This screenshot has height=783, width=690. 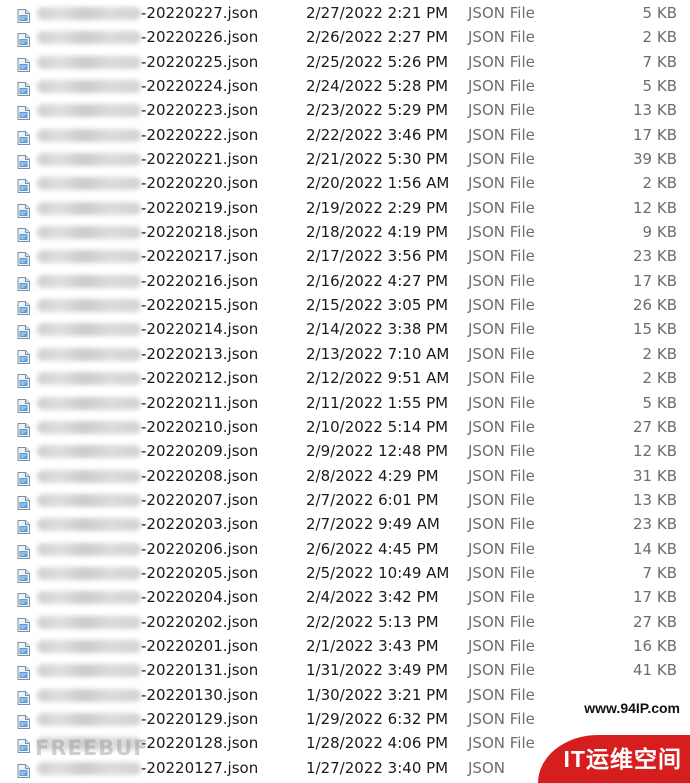 I want to click on file-name: -20220131.json, so click(x=200, y=670).